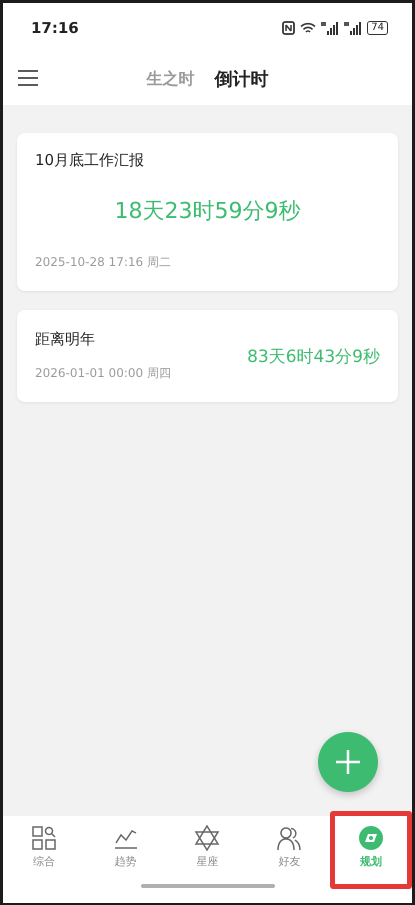 This screenshot has height=905, width=415. What do you see at coordinates (103, 373) in the screenshot?
I see `countdown-date: 2026-01-01 00:00 周四` at bounding box center [103, 373].